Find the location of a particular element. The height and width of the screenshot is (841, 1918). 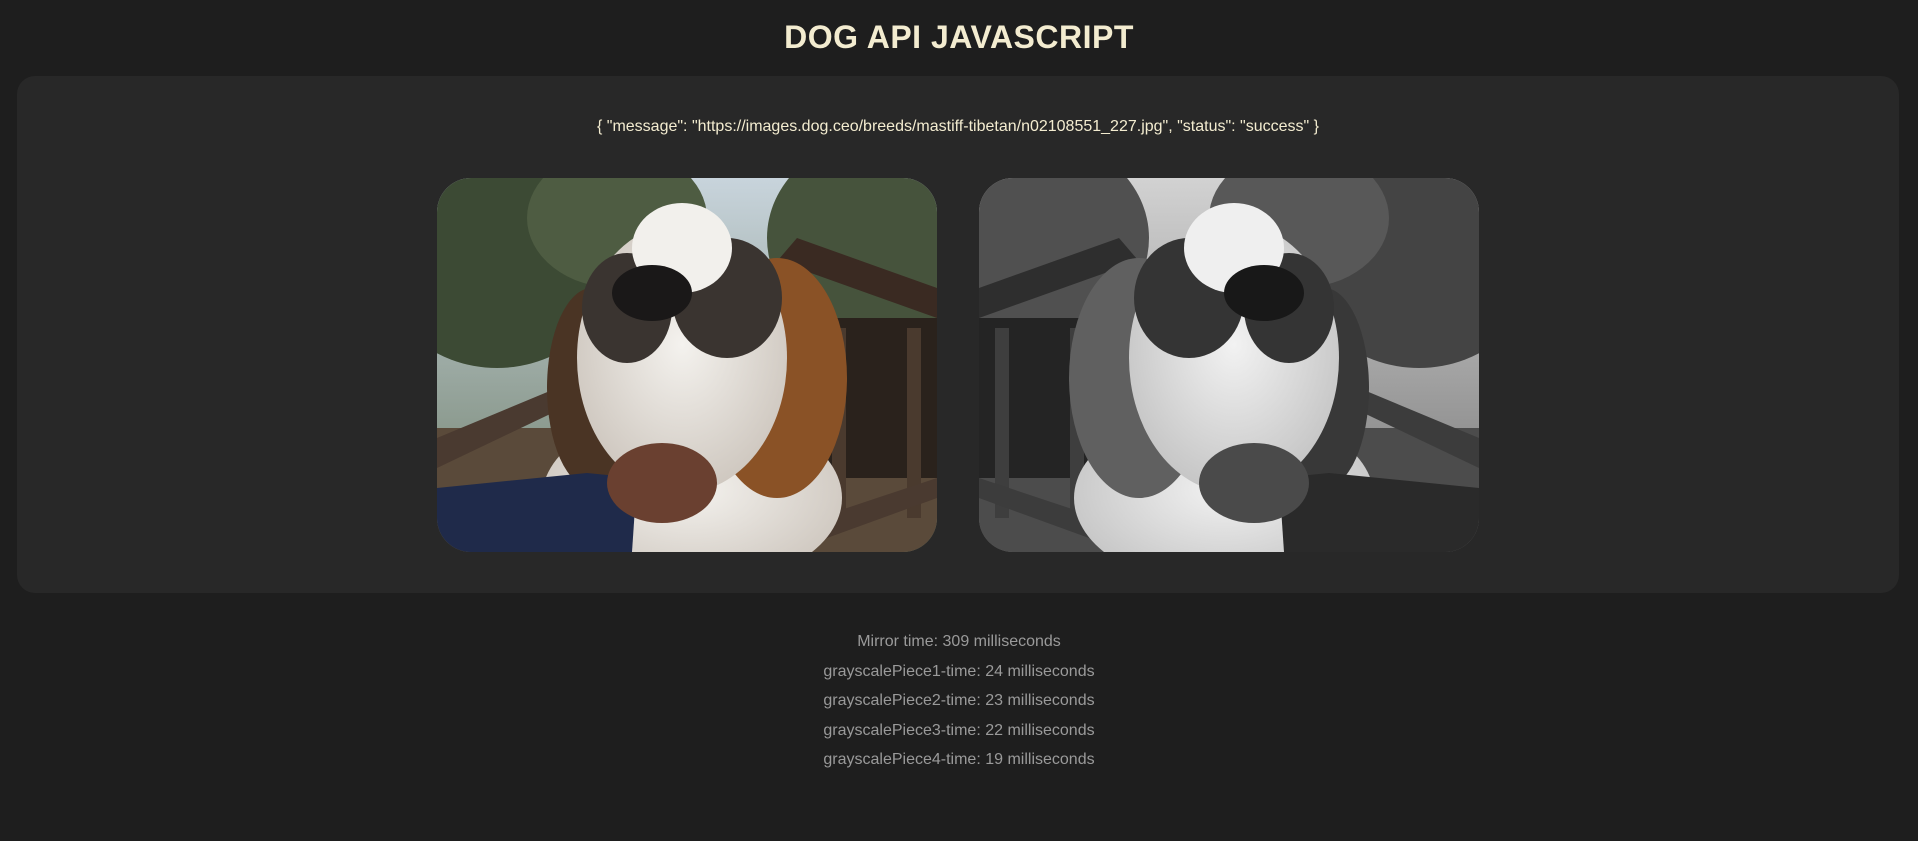

grayscale-piece2-time-text: grayscalePiece2-time: 23 milliseconds is located at coordinates (959, 700).